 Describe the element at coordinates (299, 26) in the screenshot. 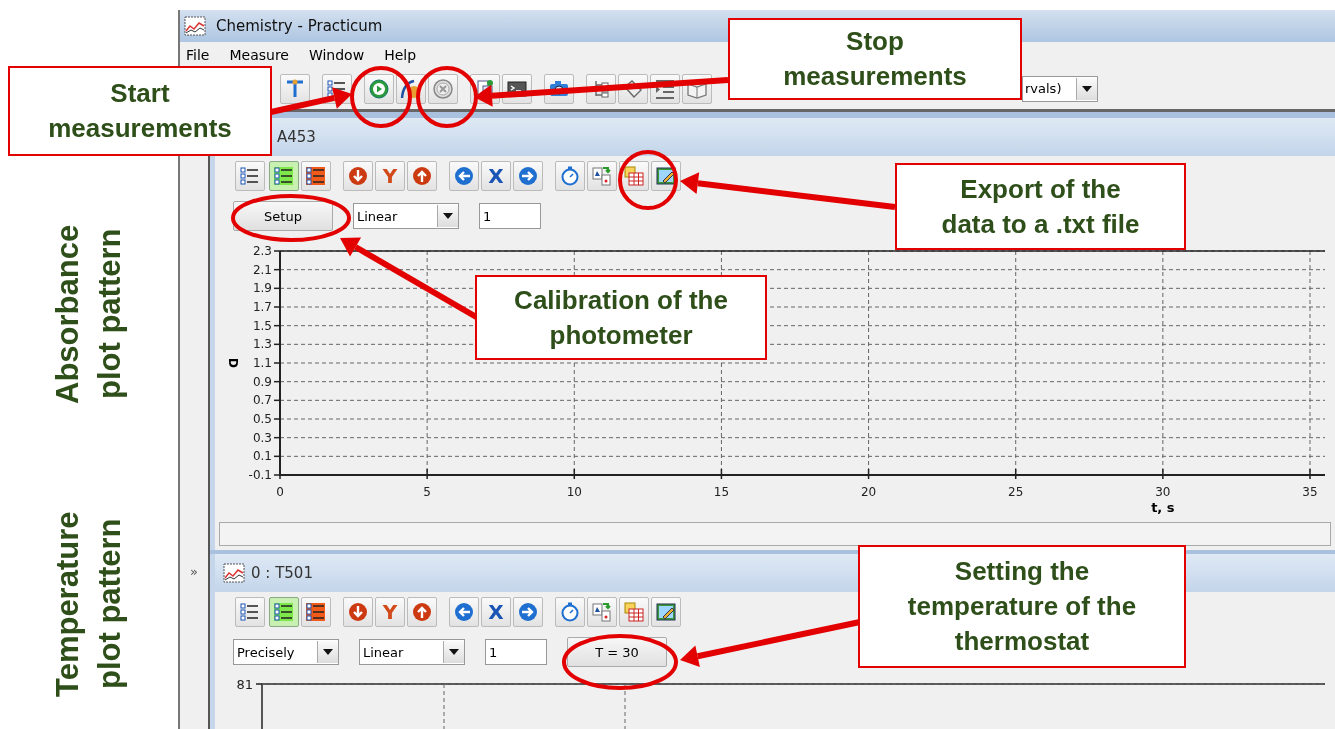

I see `window-title: Chemistry - Practicum` at that location.